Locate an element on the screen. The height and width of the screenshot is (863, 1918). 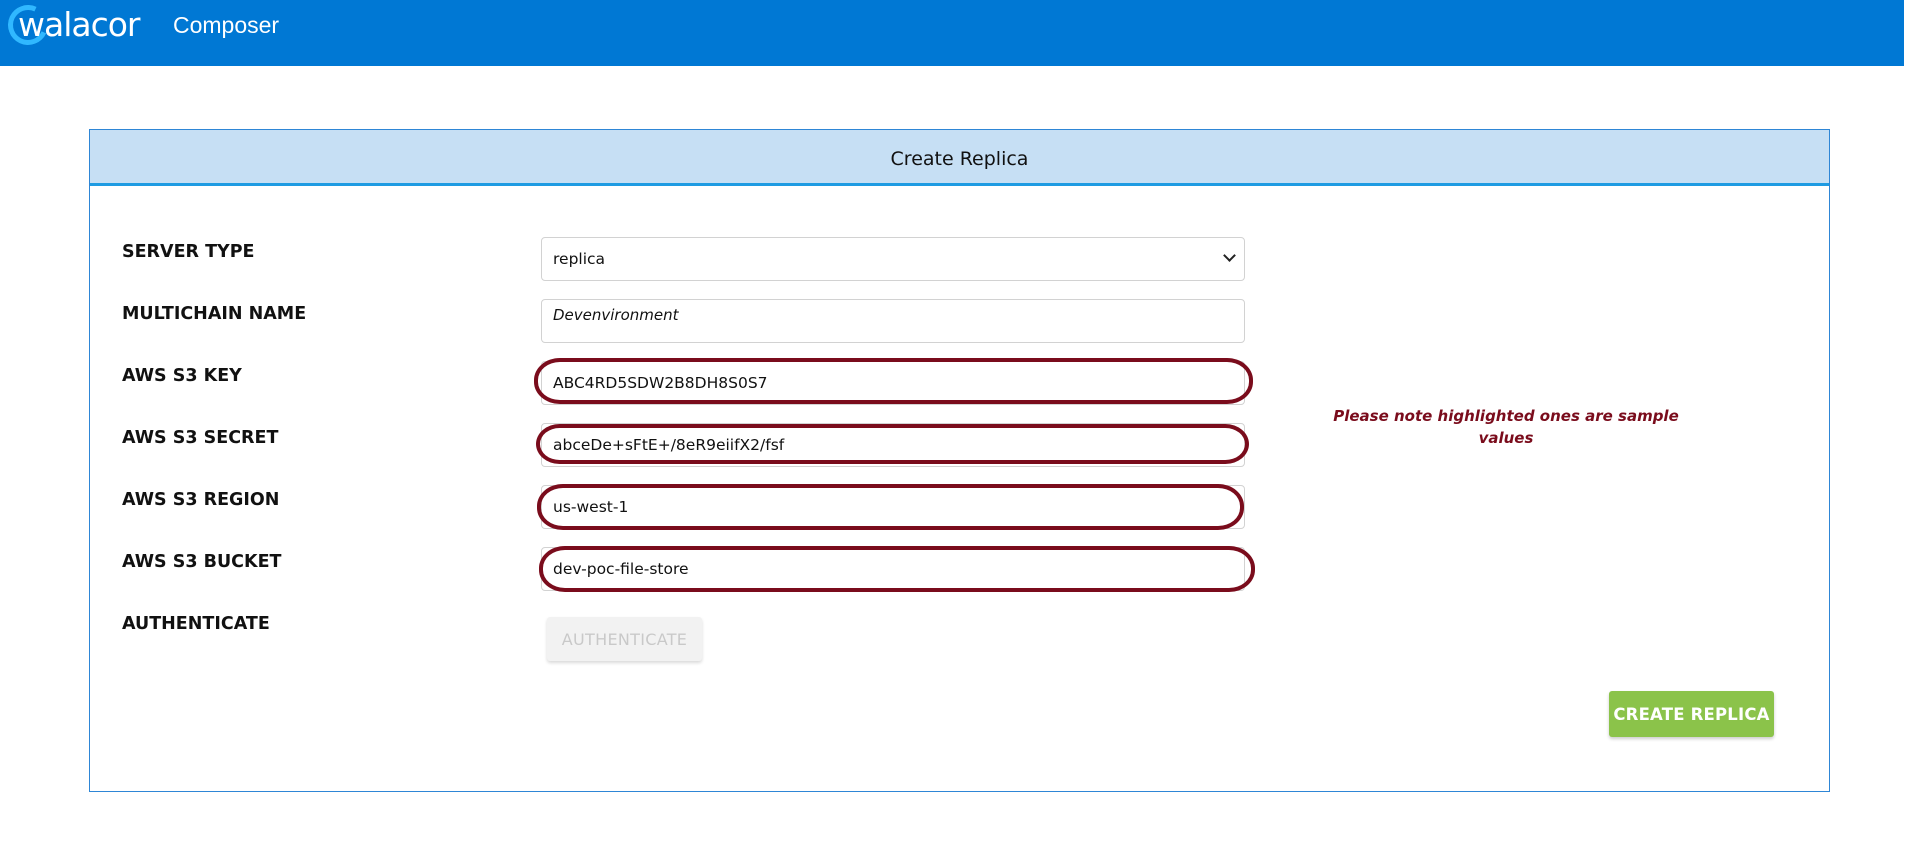
walacor-logo: walacor is located at coordinates (80, 25).